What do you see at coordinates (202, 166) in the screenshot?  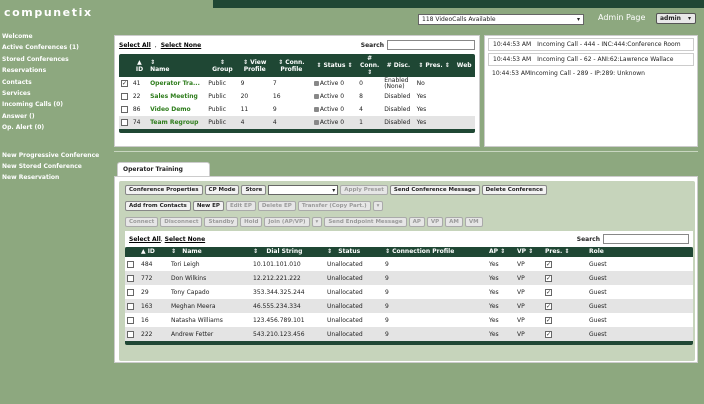 I see `close-icon: ×` at bounding box center [202, 166].